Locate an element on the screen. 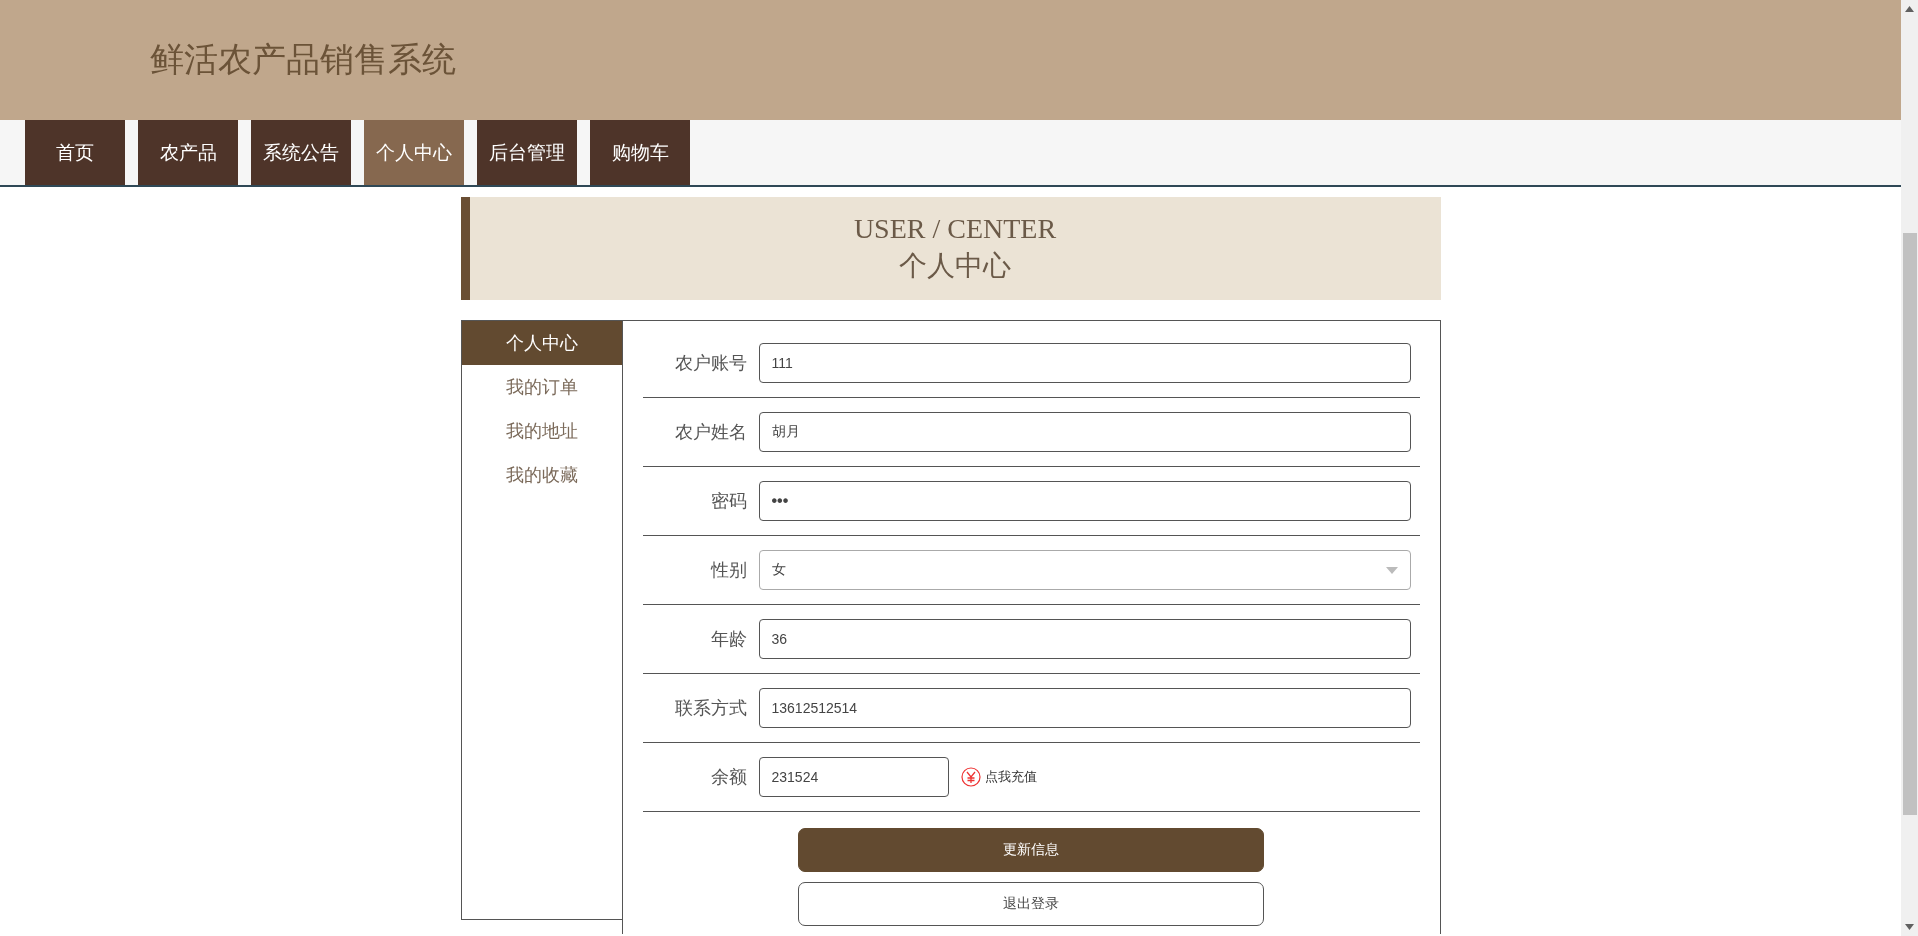  logout-button: 退出登录 is located at coordinates (1031, 904).